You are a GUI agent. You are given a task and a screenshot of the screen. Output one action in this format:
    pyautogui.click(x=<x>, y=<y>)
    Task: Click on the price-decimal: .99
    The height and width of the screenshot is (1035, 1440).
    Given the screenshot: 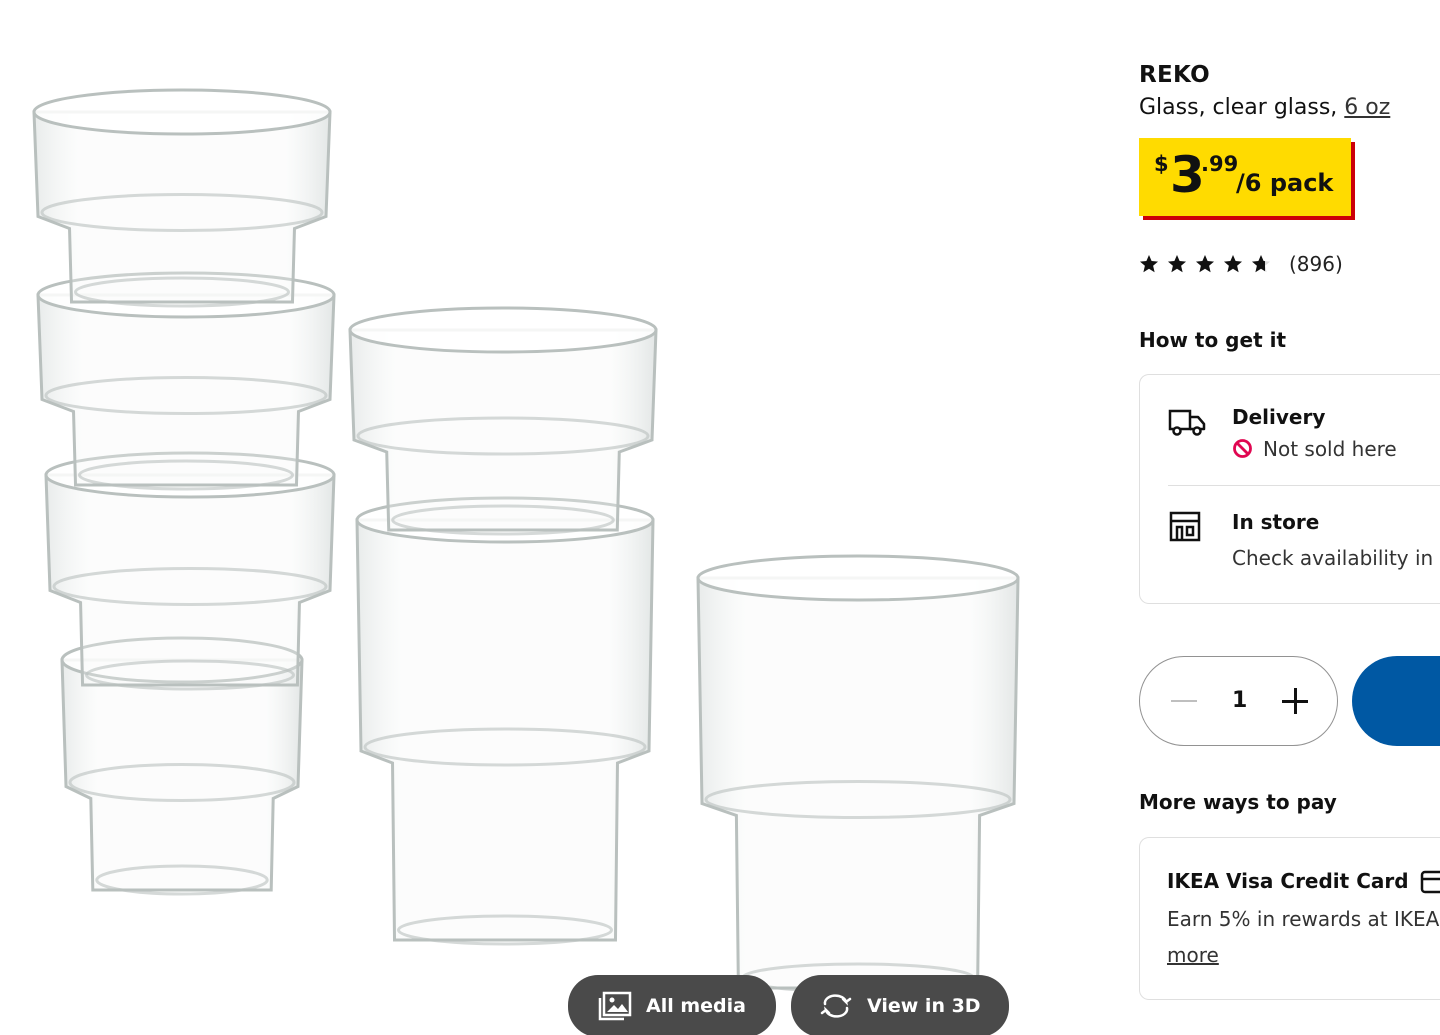 What is the action you would take?
    pyautogui.click(x=1220, y=164)
    